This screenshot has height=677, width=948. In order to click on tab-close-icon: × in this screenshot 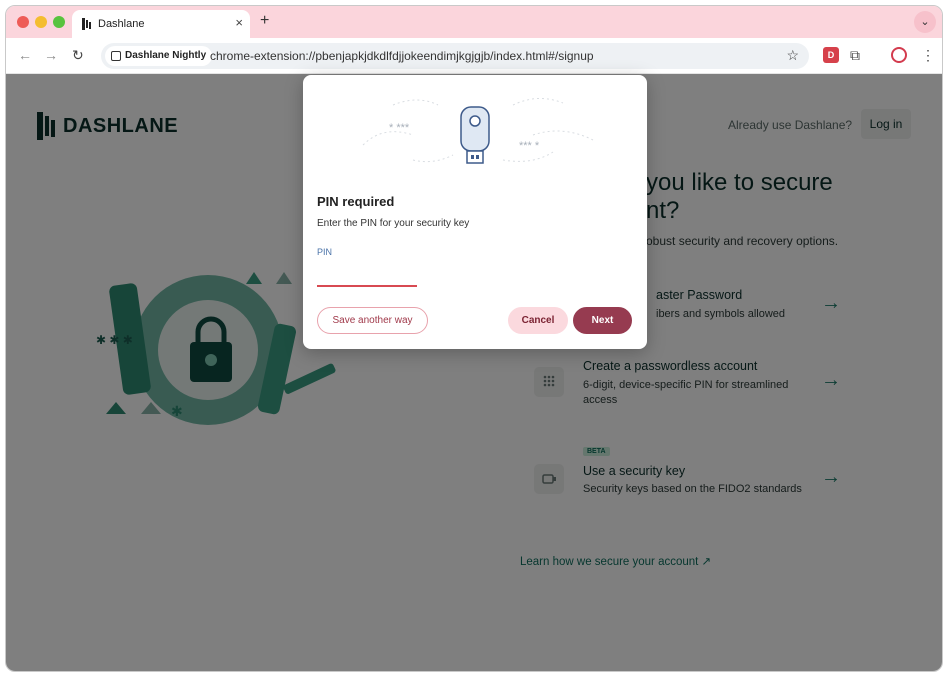, I will do `click(239, 22)`.